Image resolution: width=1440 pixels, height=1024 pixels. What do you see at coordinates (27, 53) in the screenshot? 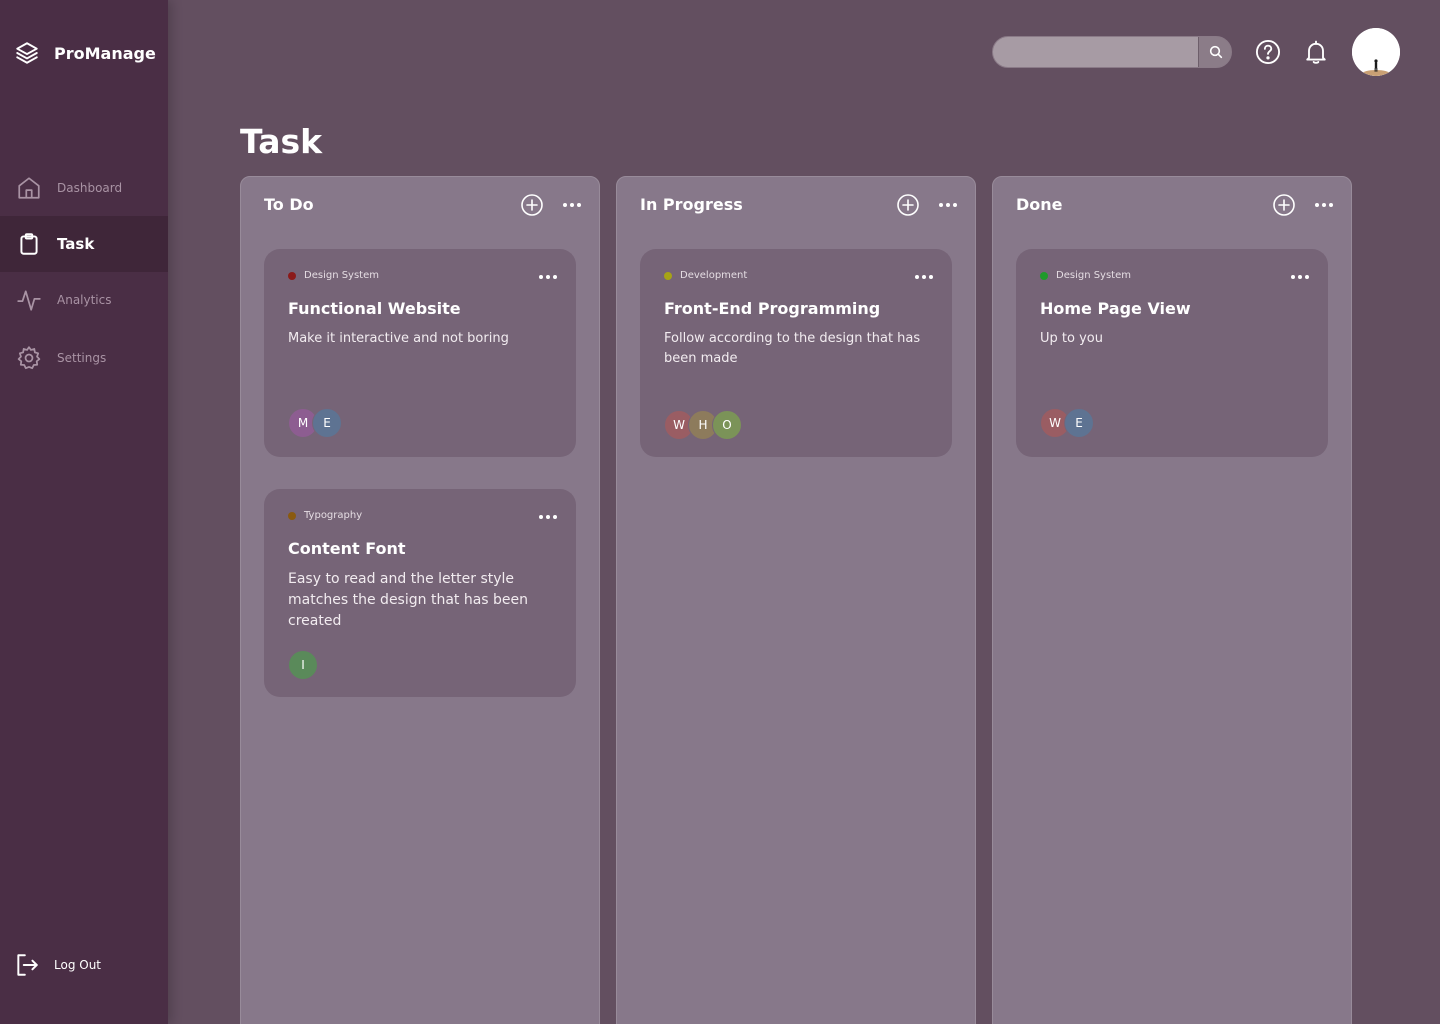
I see `layers-icon` at bounding box center [27, 53].